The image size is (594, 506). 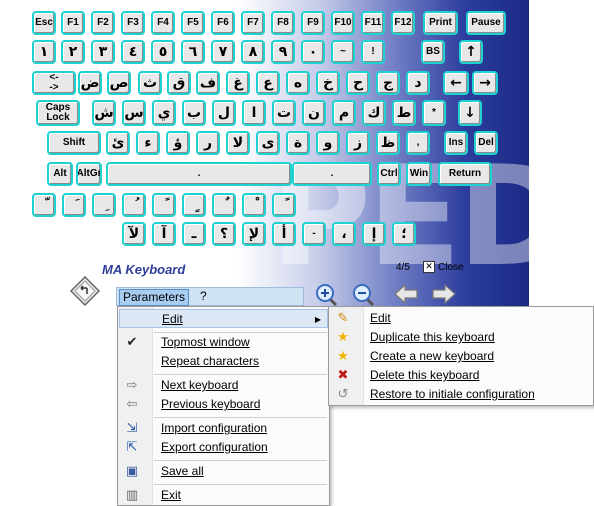 I want to click on key-r7-4: ُ, so click(x=134, y=205).